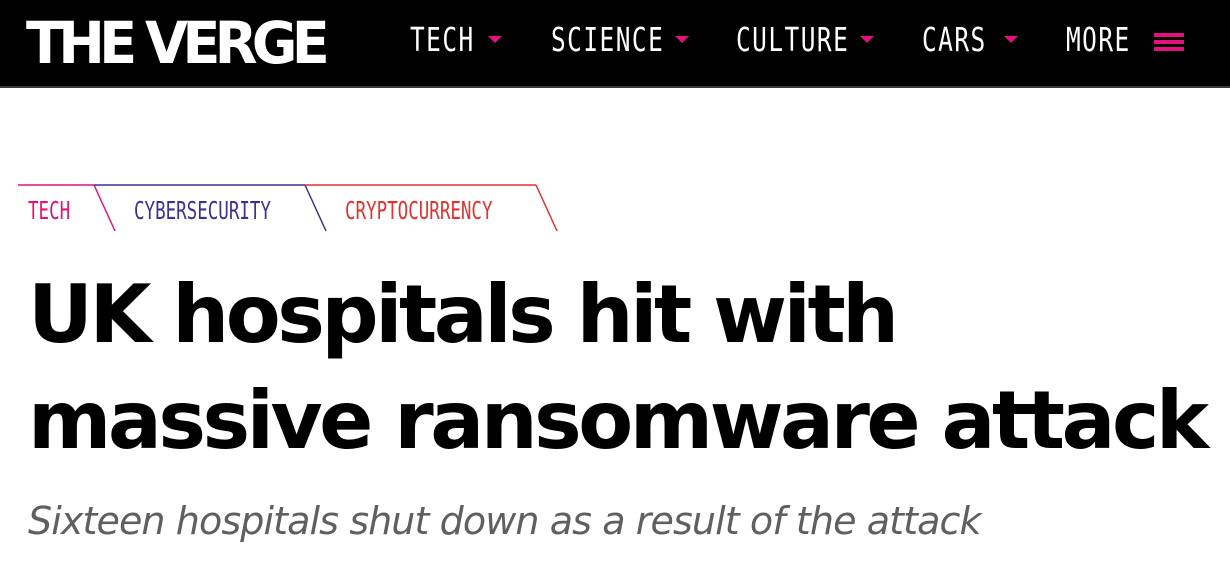 This screenshot has height=566, width=1230. What do you see at coordinates (49, 211) in the screenshot?
I see `tag-tech: TECH` at bounding box center [49, 211].